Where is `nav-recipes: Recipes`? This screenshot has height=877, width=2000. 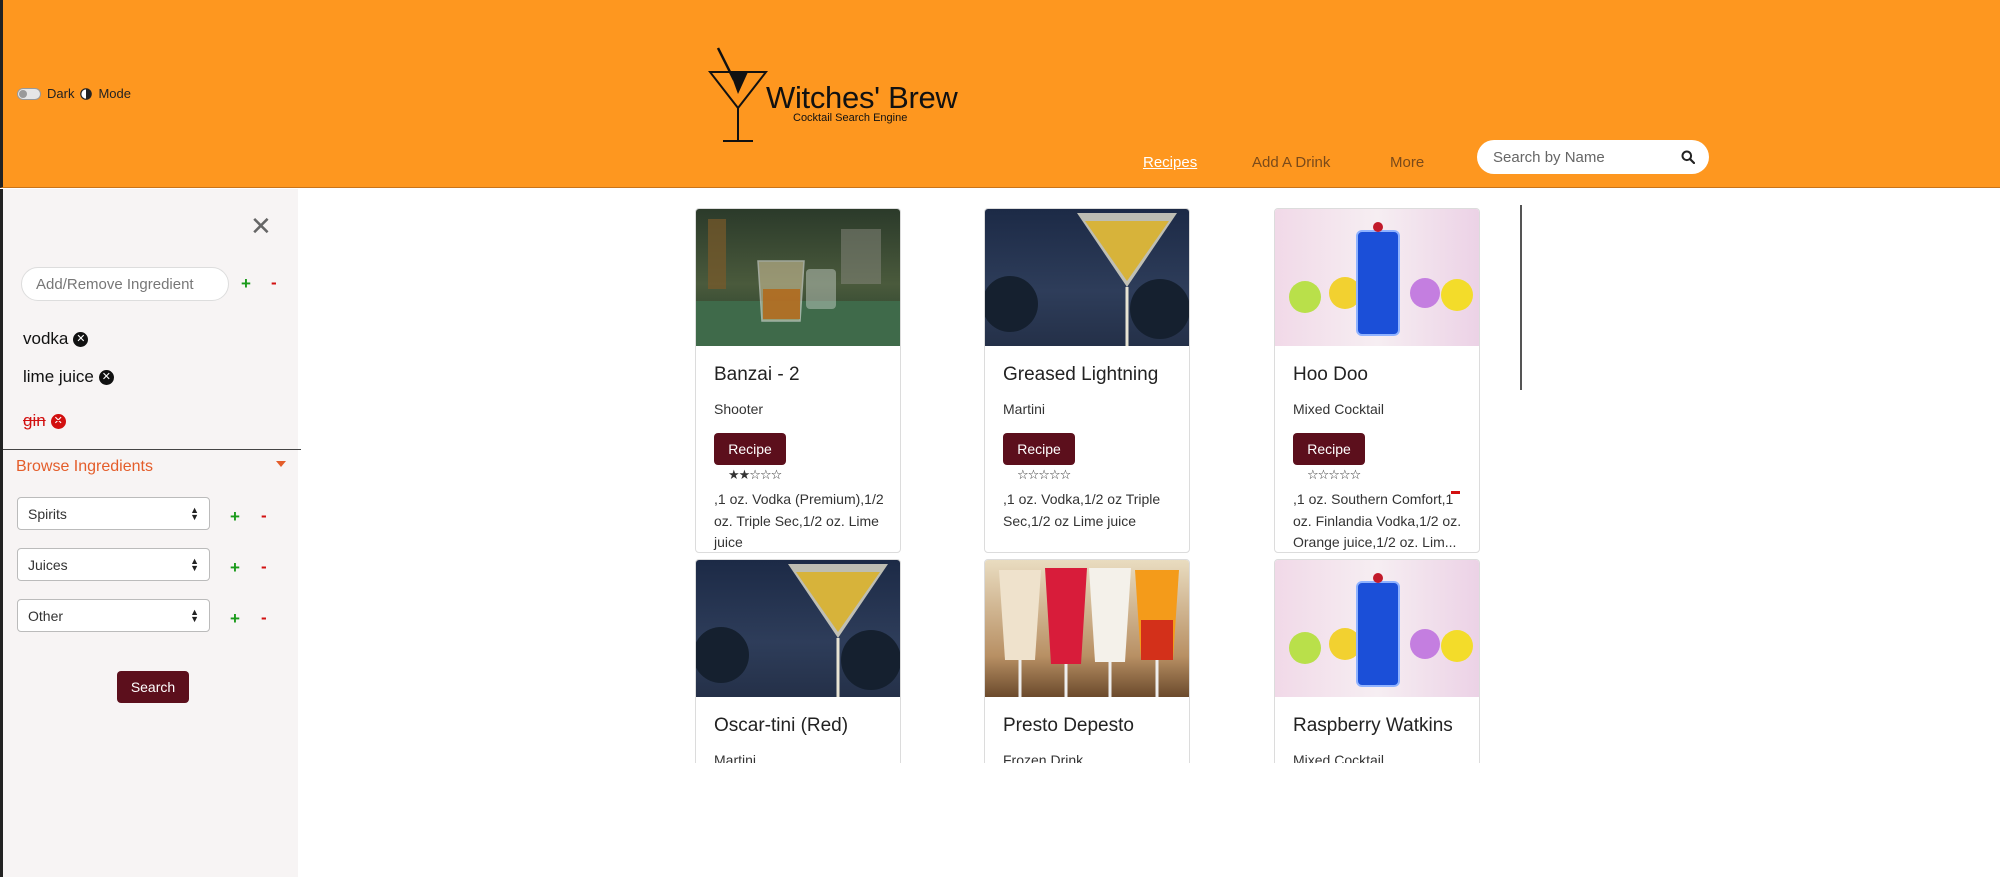 nav-recipes: Recipes is located at coordinates (1170, 162).